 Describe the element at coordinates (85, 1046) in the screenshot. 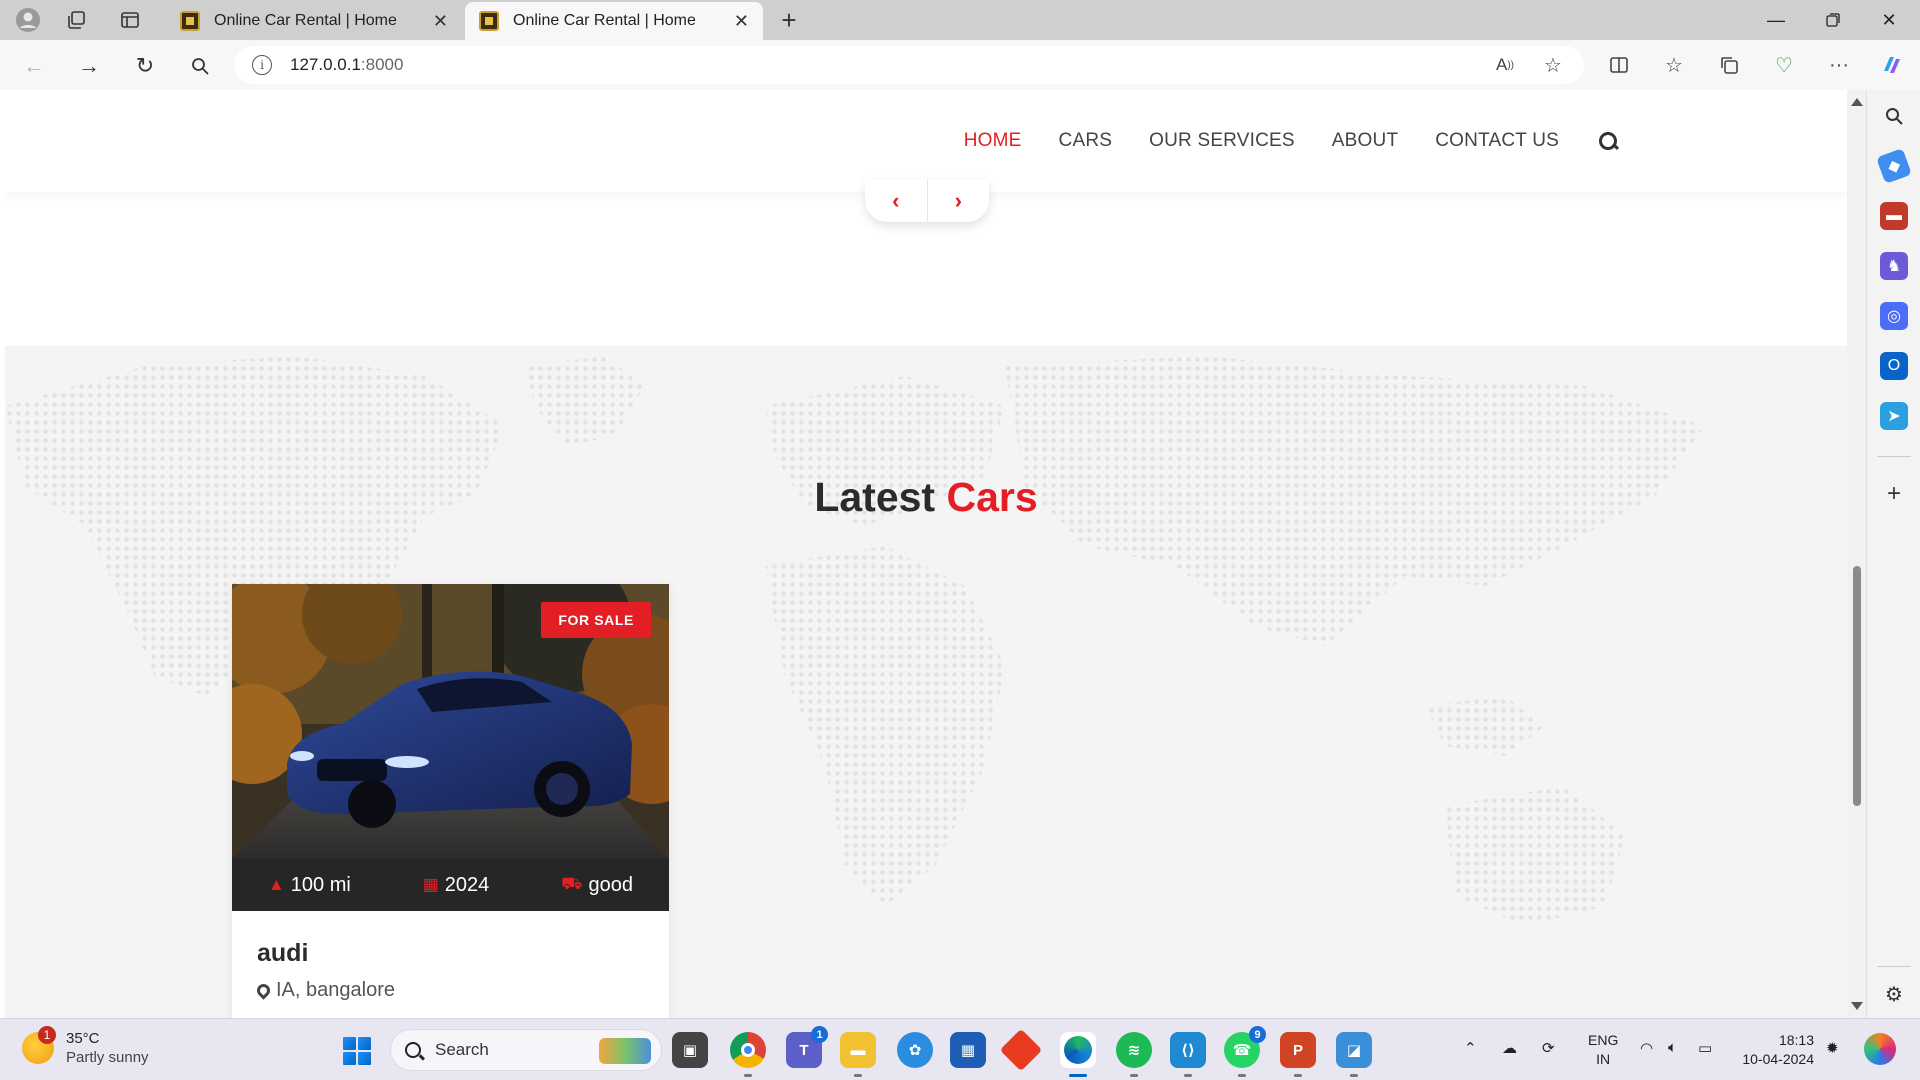

I see `weather-widget: 1 35°C Partly sunny` at that location.